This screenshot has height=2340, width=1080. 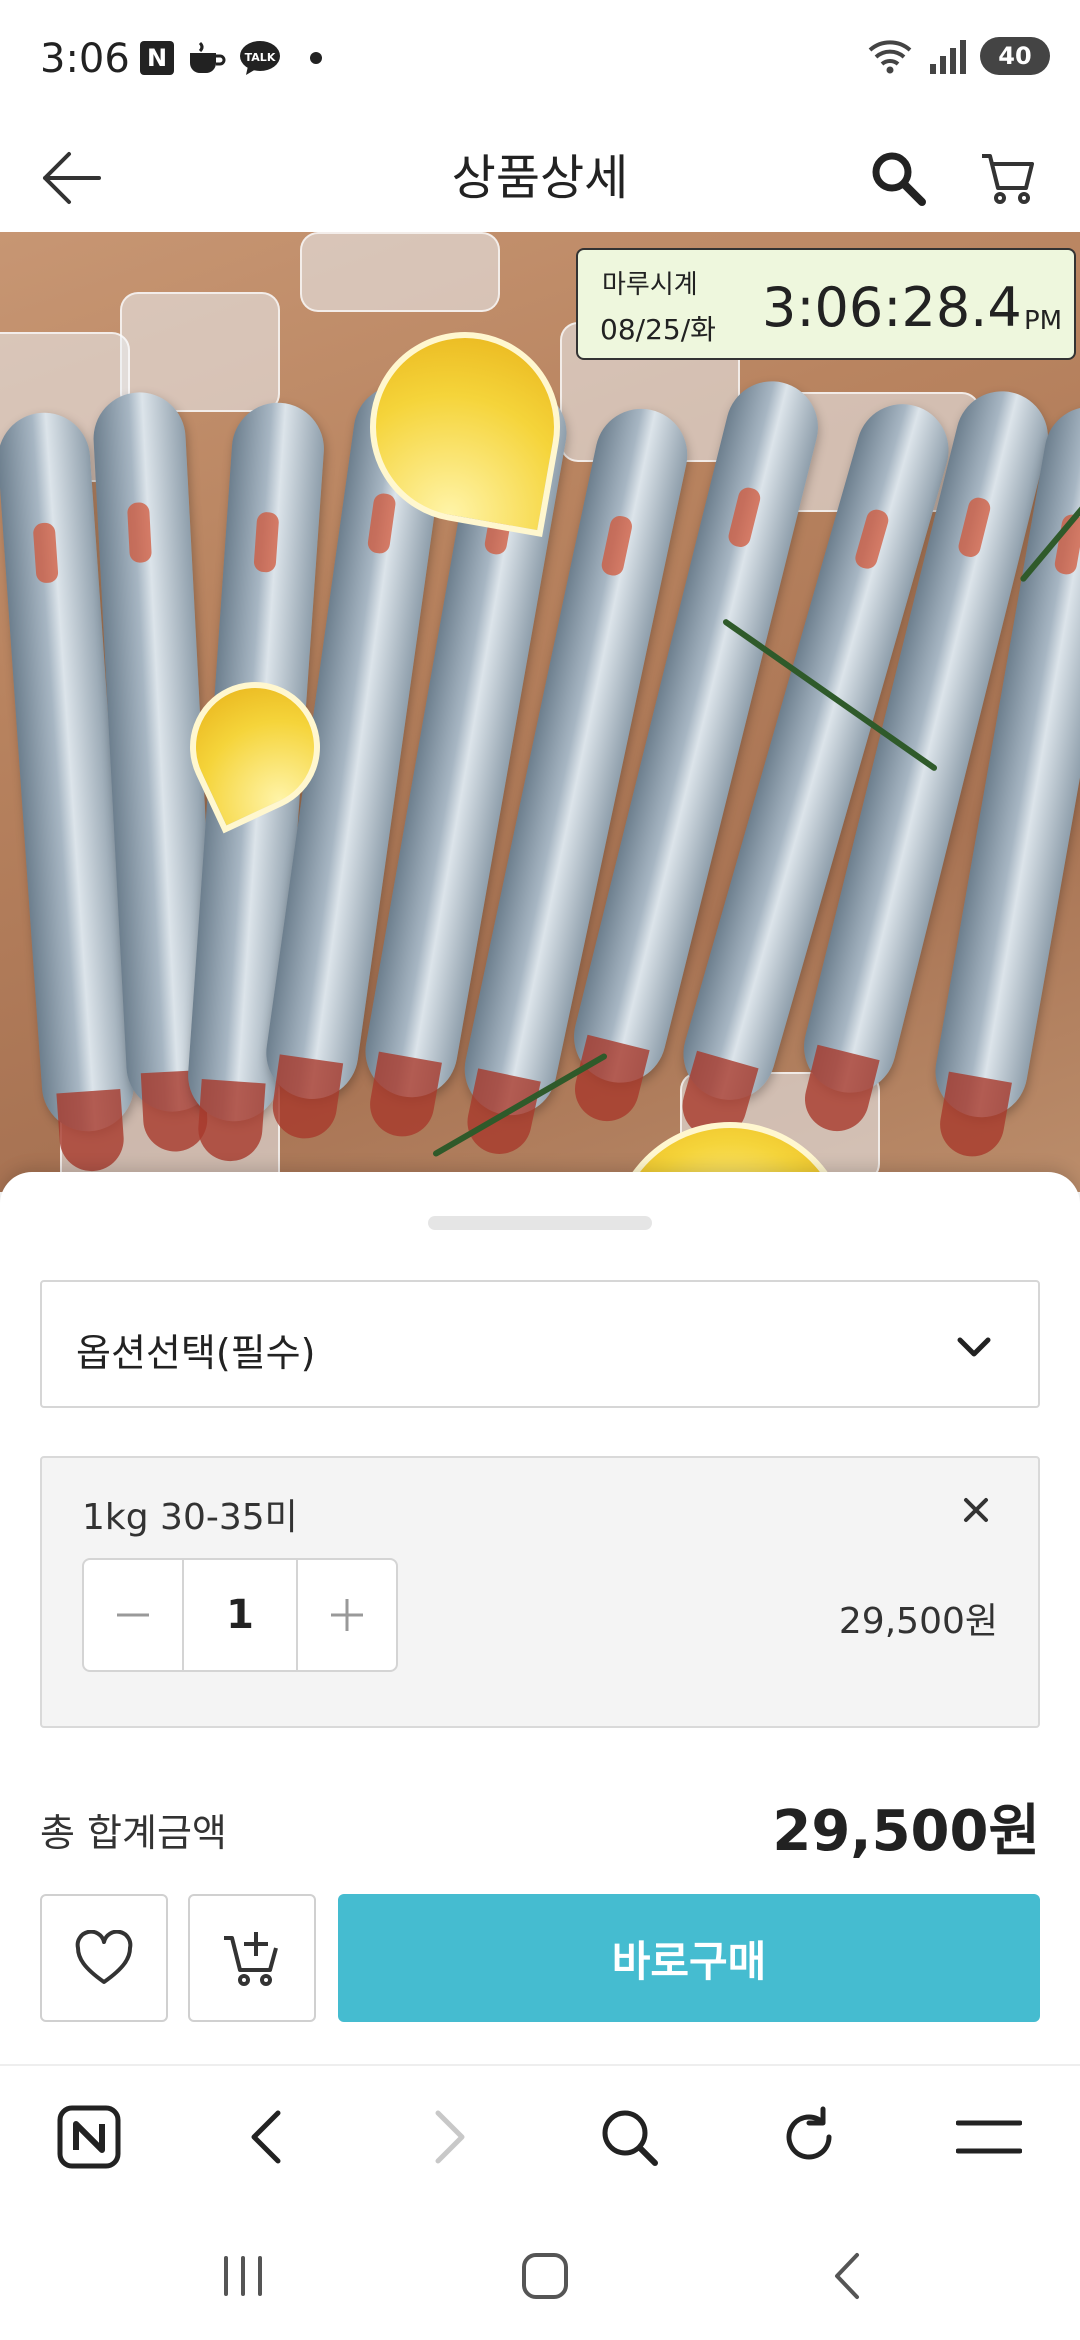 What do you see at coordinates (658, 329) in the screenshot?
I see `clock-date: 08/25/화` at bounding box center [658, 329].